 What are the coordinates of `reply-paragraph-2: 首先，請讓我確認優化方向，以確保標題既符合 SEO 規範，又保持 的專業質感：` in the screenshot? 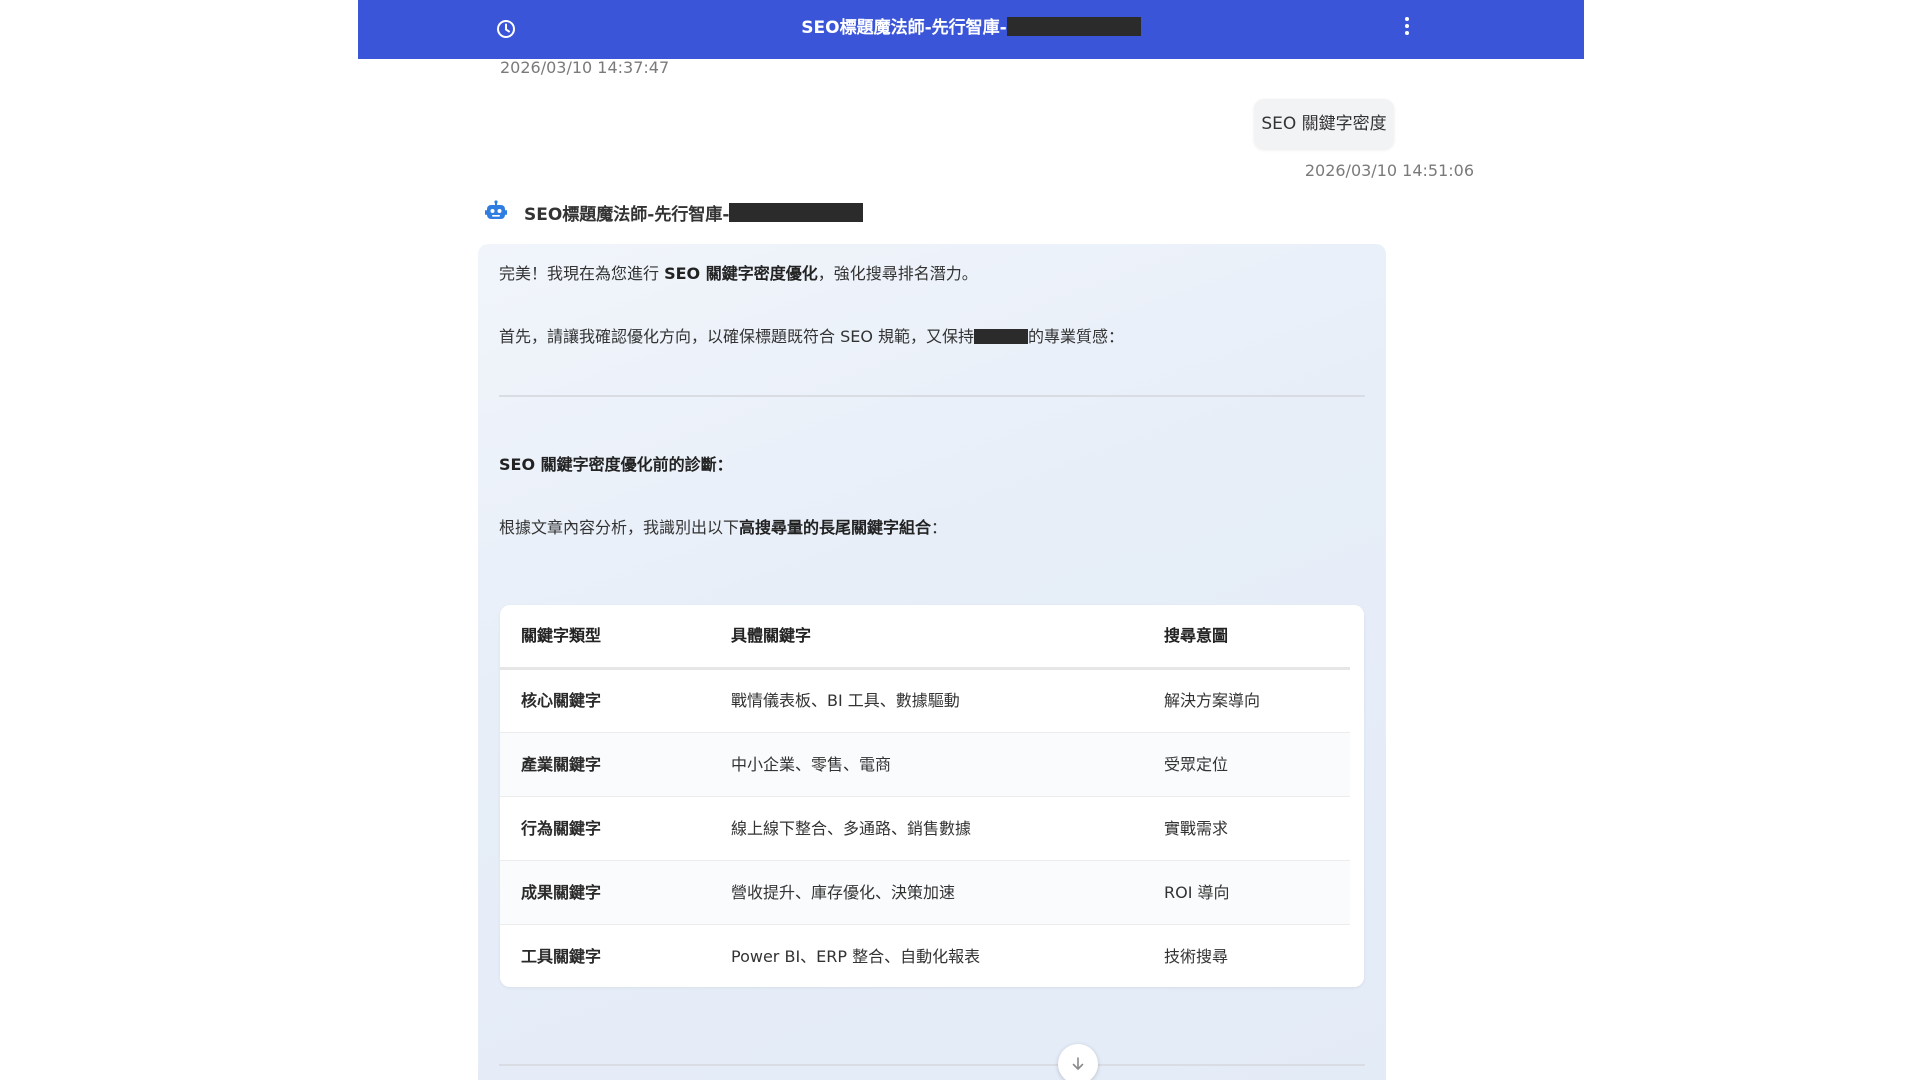 It's located at (811, 335).